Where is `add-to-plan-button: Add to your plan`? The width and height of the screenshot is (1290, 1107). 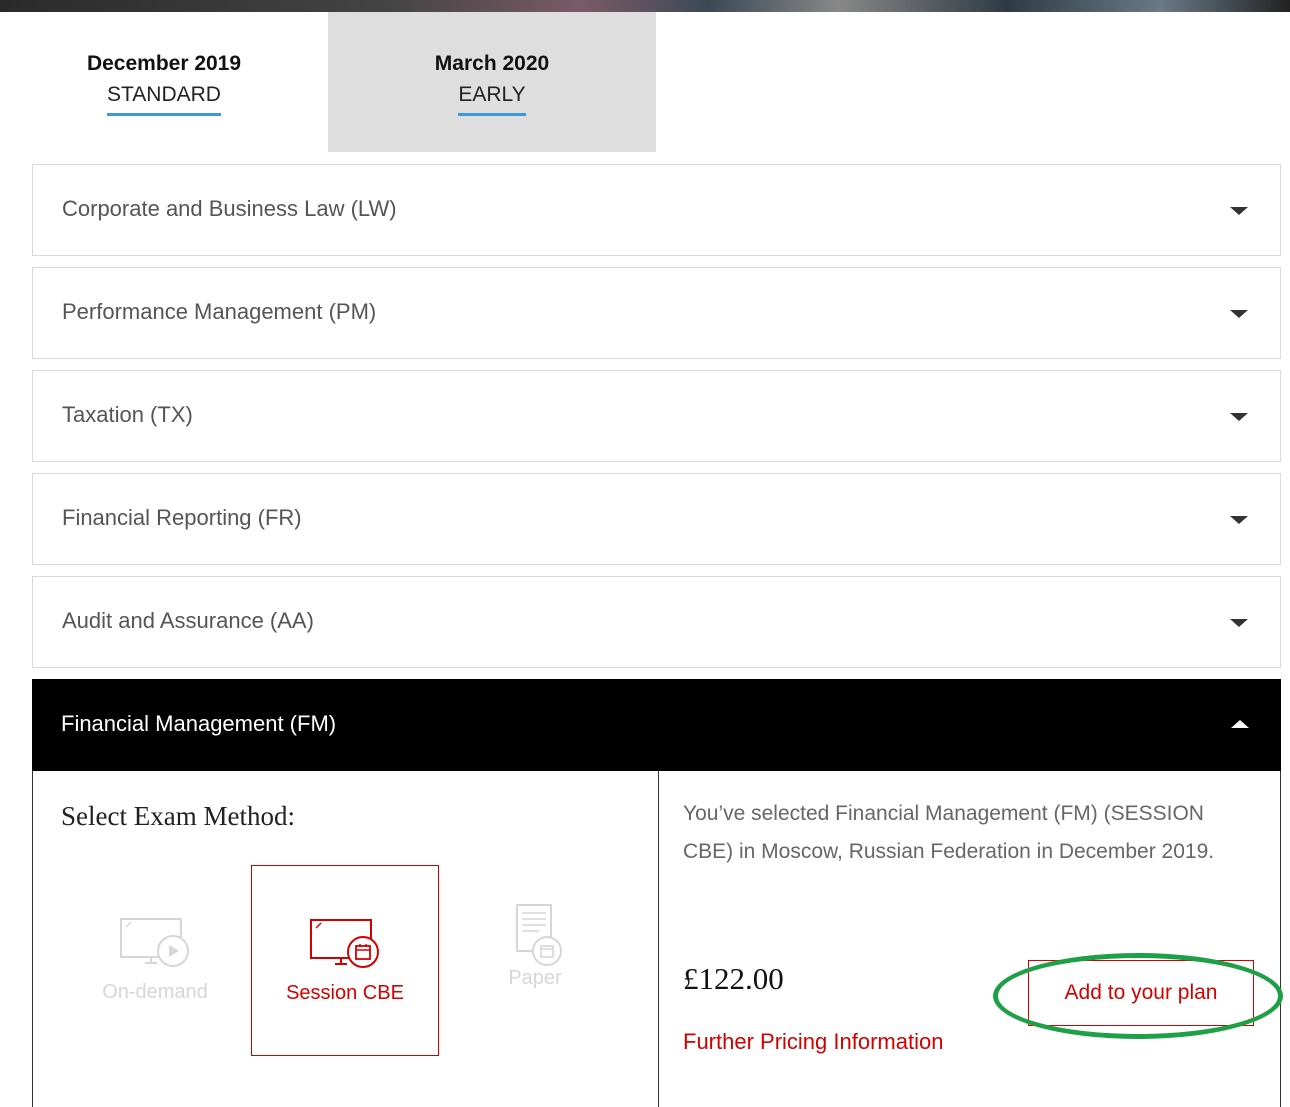
add-to-plan-button: Add to your plan is located at coordinates (1141, 993).